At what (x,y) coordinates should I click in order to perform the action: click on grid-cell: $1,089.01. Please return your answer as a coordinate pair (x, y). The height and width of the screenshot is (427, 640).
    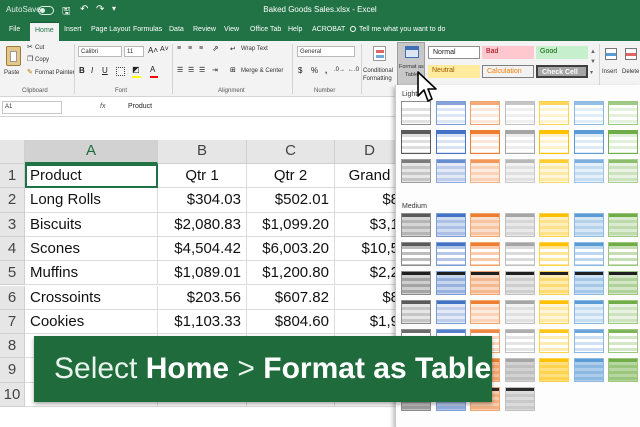
    Looking at the image, I should click on (202, 273).